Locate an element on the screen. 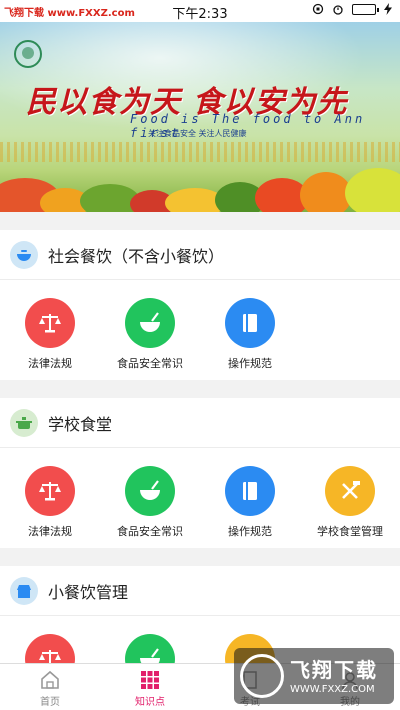  orientation-lock-icon is located at coordinates (318, 9).